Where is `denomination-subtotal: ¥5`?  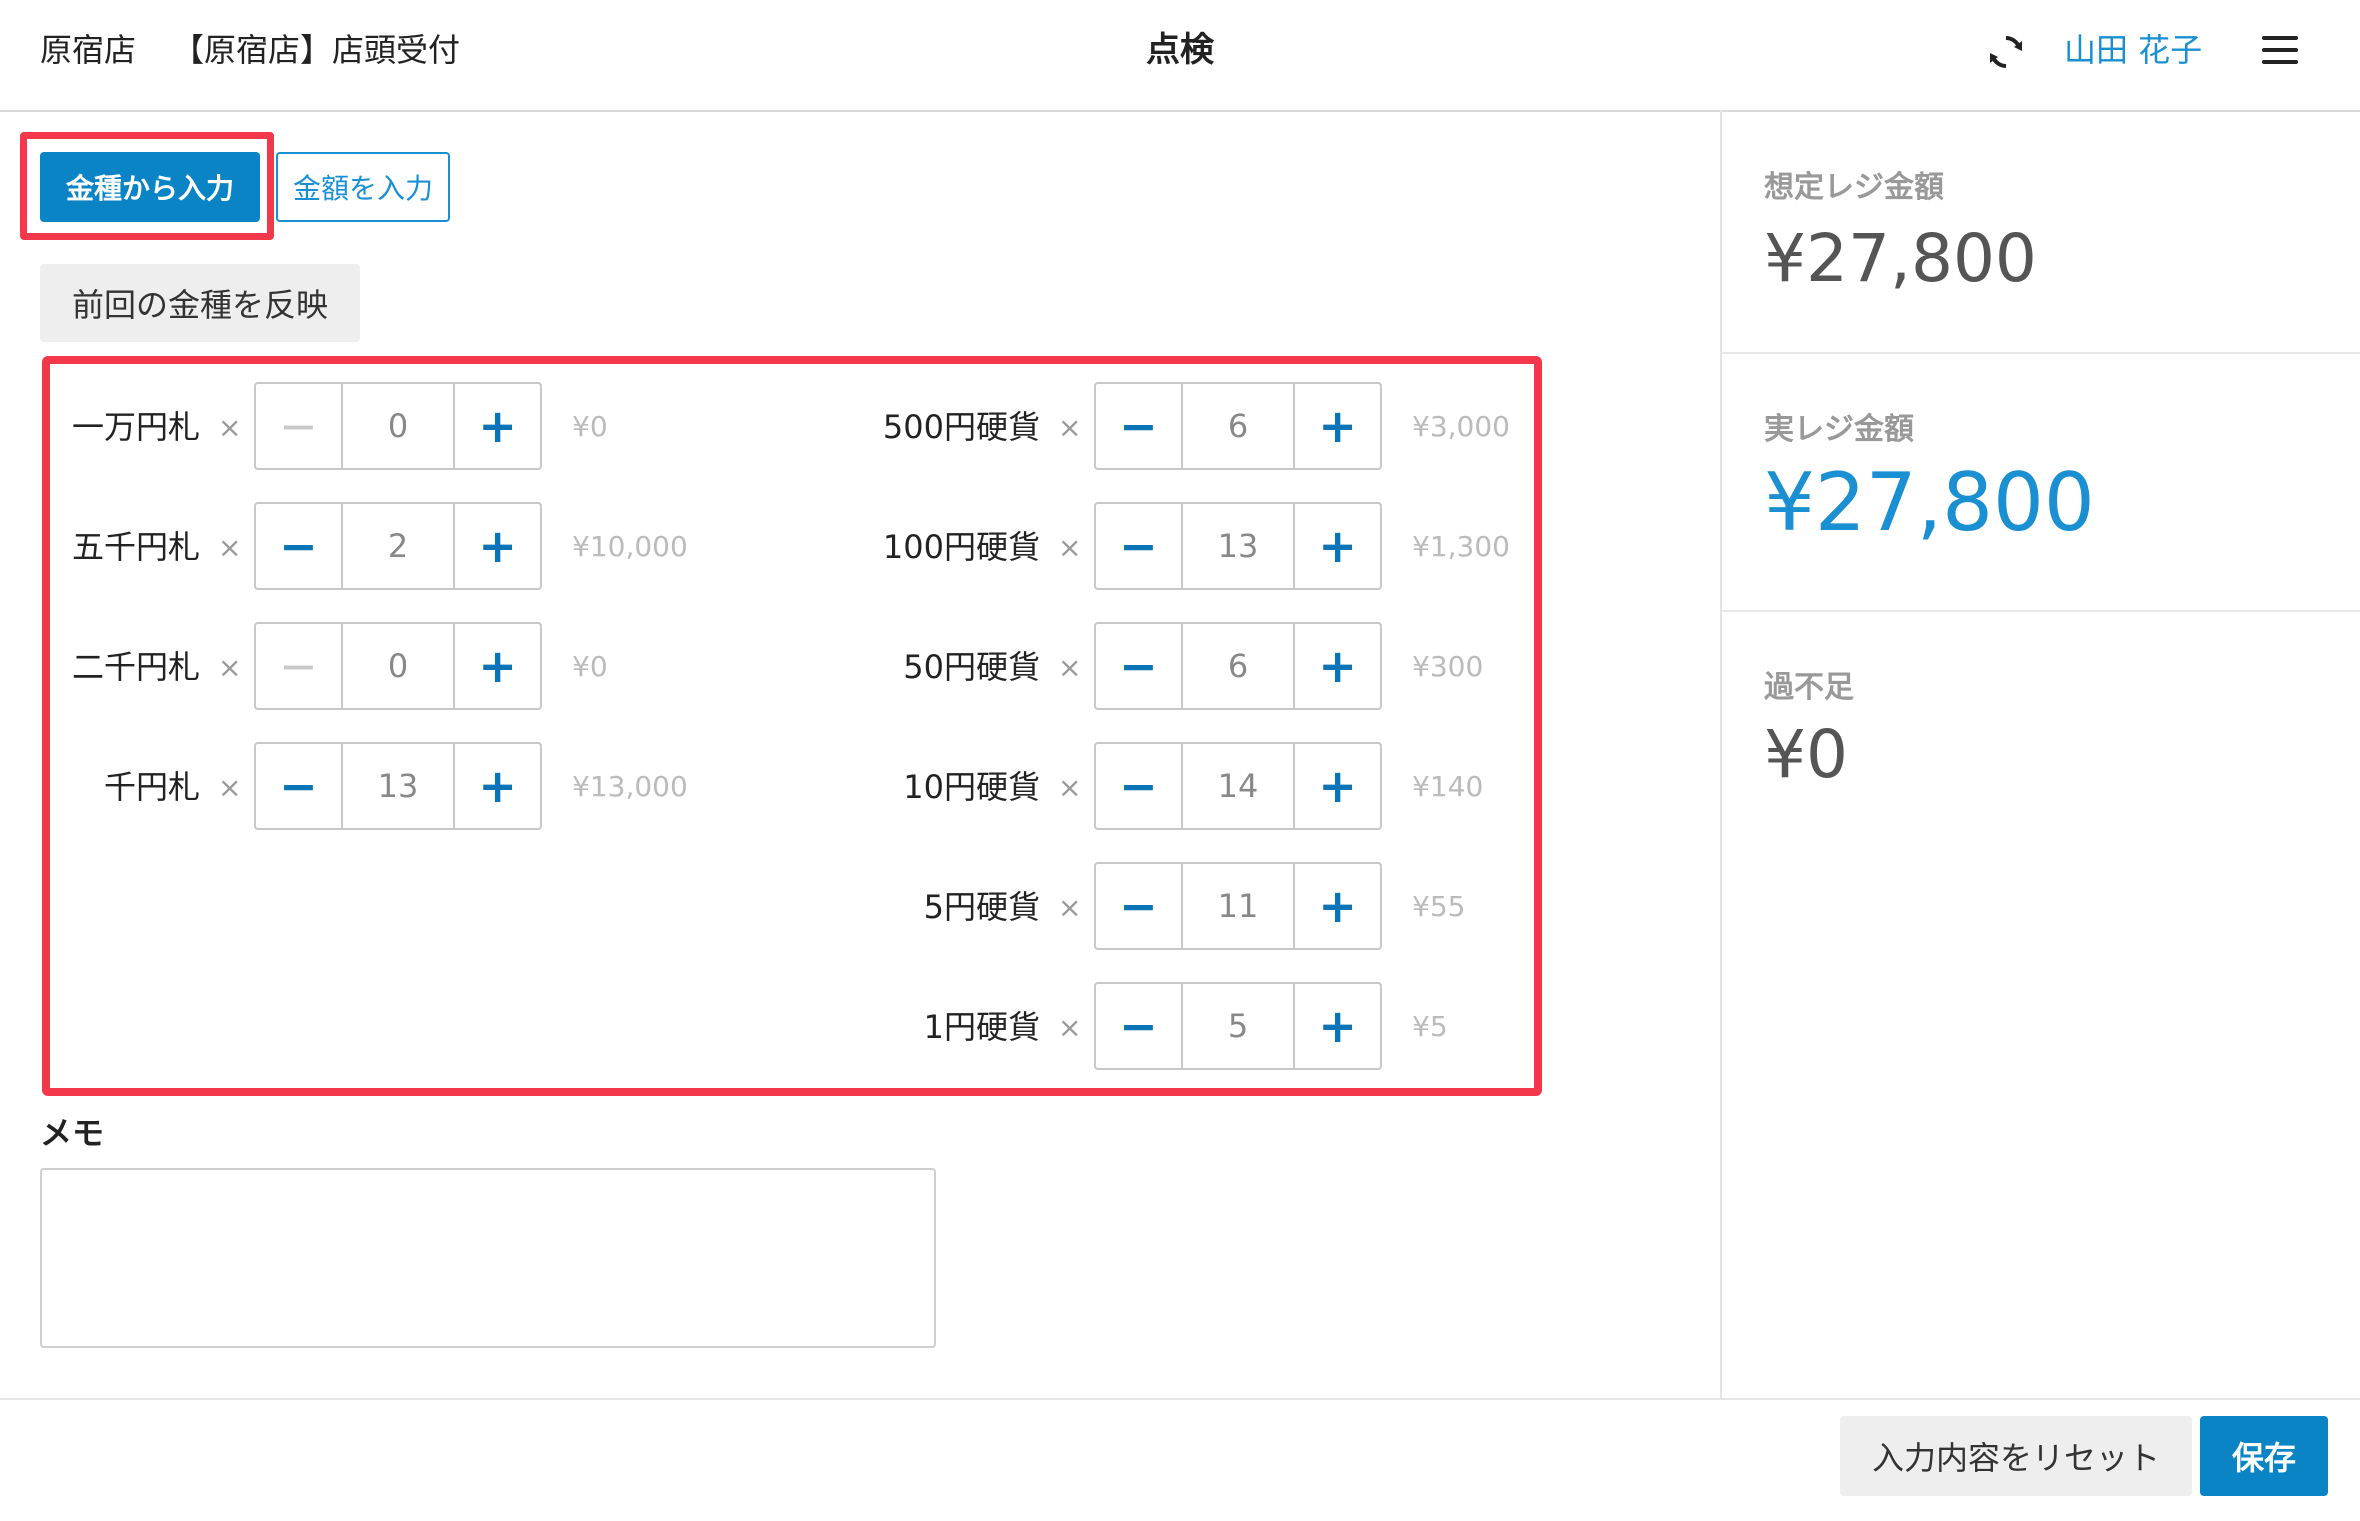
denomination-subtotal: ¥5 is located at coordinates (1430, 1026).